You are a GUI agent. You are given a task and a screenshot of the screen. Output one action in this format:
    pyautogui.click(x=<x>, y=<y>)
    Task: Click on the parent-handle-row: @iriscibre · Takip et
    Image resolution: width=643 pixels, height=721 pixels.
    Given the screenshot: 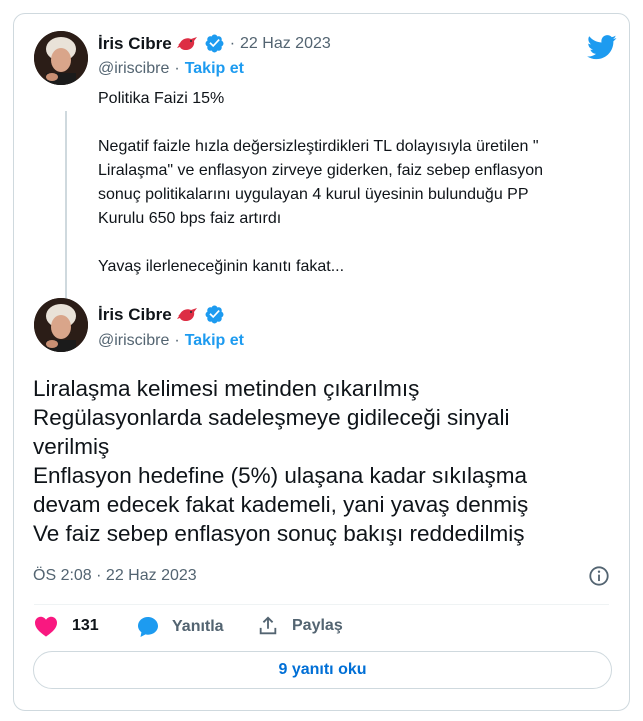 What is the action you would take?
    pyautogui.click(x=171, y=69)
    